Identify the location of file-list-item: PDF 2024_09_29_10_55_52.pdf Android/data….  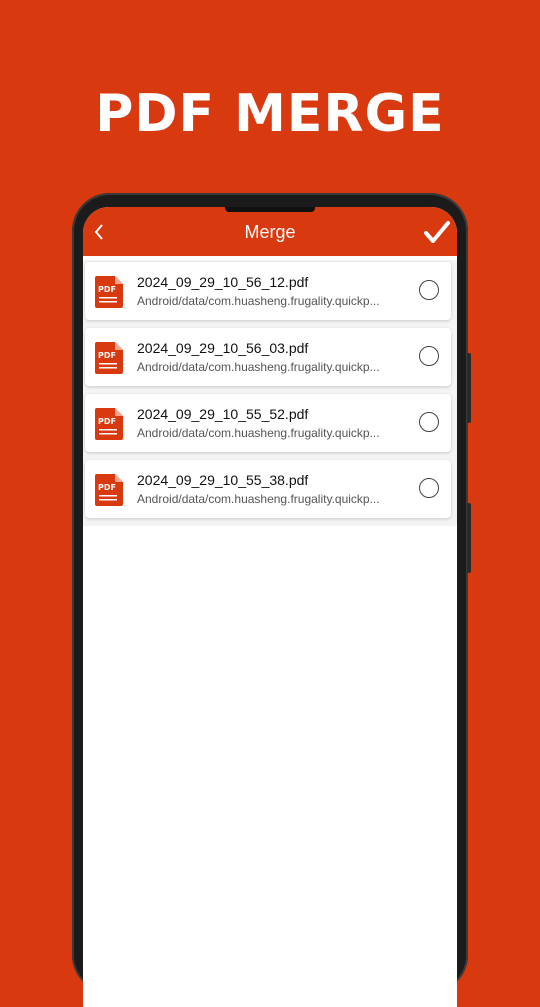
(268, 423).